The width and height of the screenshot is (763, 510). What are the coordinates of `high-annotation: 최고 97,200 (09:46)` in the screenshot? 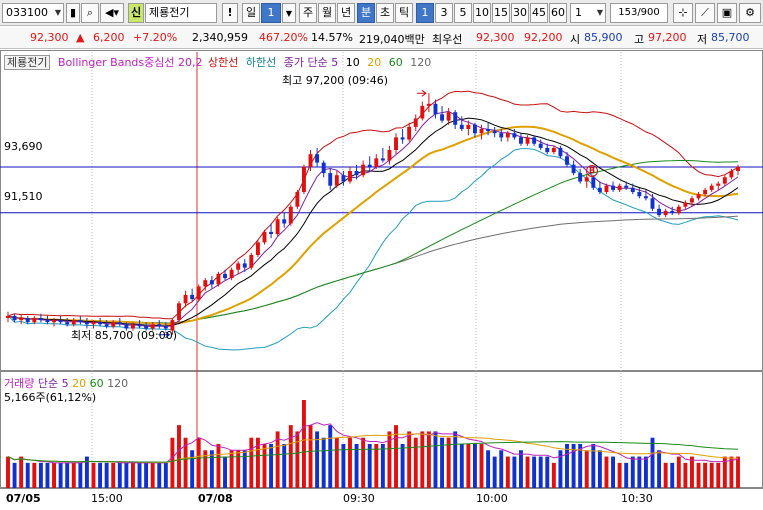 It's located at (335, 80).